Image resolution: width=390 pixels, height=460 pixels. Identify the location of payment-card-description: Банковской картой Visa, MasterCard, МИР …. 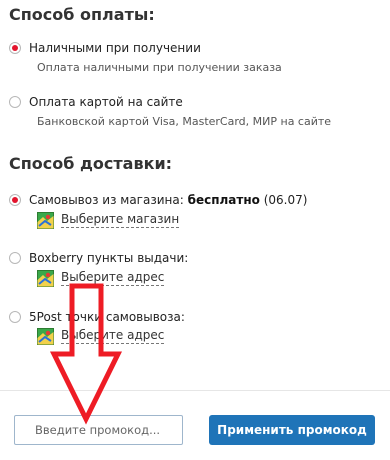
(184, 121).